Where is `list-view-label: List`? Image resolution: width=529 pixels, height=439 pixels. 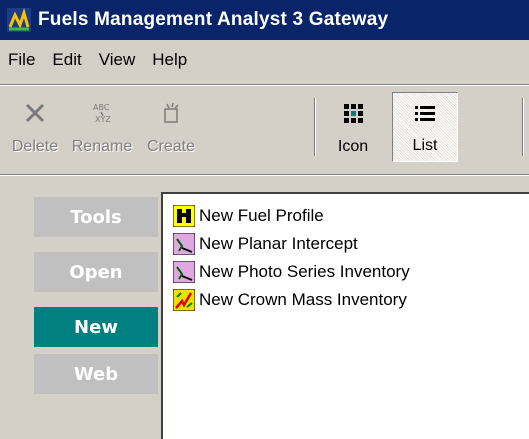
list-view-label: List is located at coordinates (425, 145).